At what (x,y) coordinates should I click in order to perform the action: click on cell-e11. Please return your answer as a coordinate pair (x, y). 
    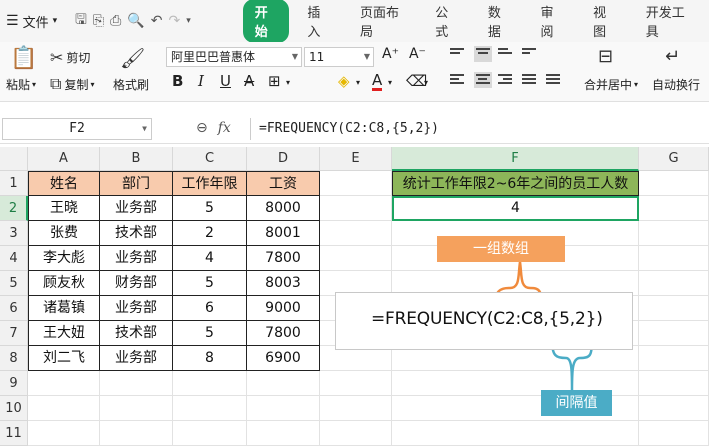
    Looking at the image, I should click on (356, 433).